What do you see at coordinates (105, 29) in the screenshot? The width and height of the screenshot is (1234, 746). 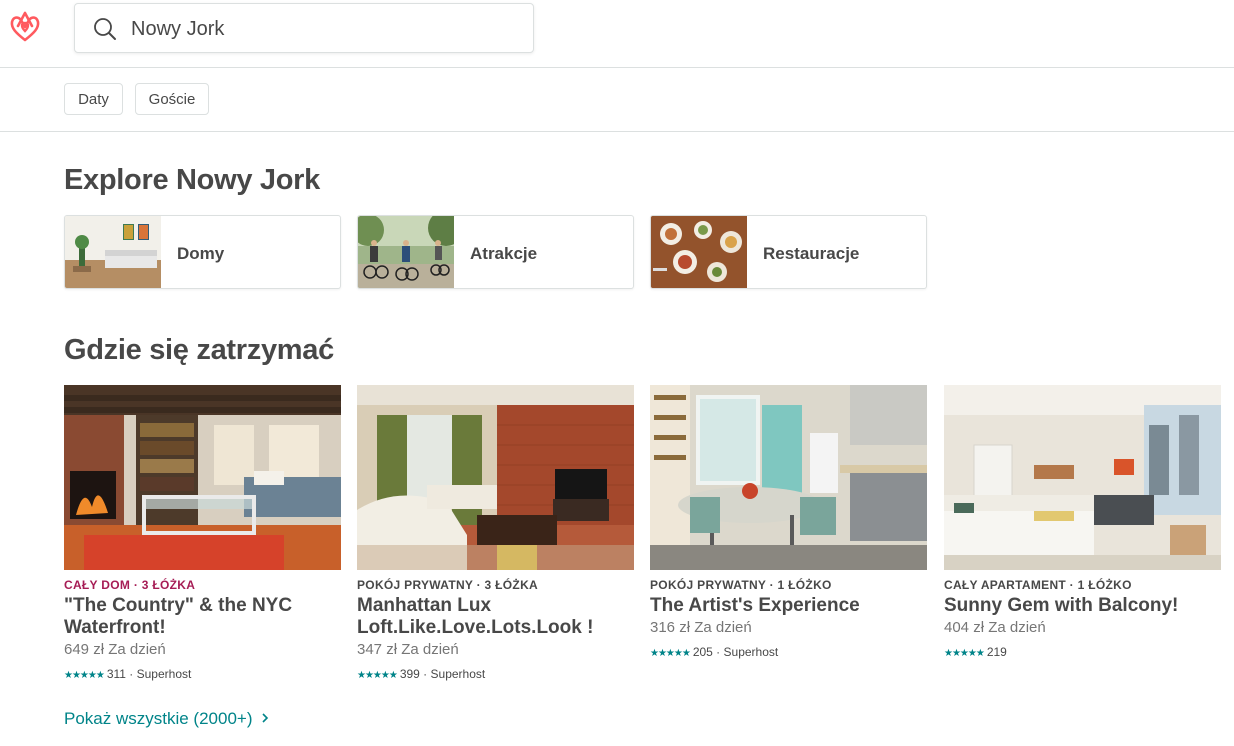 I see `search-icon` at bounding box center [105, 29].